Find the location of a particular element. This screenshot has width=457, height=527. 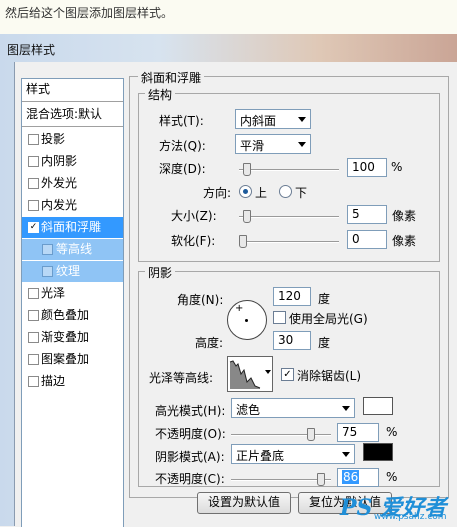

make-default-button: 设置为默认值 is located at coordinates (244, 503).